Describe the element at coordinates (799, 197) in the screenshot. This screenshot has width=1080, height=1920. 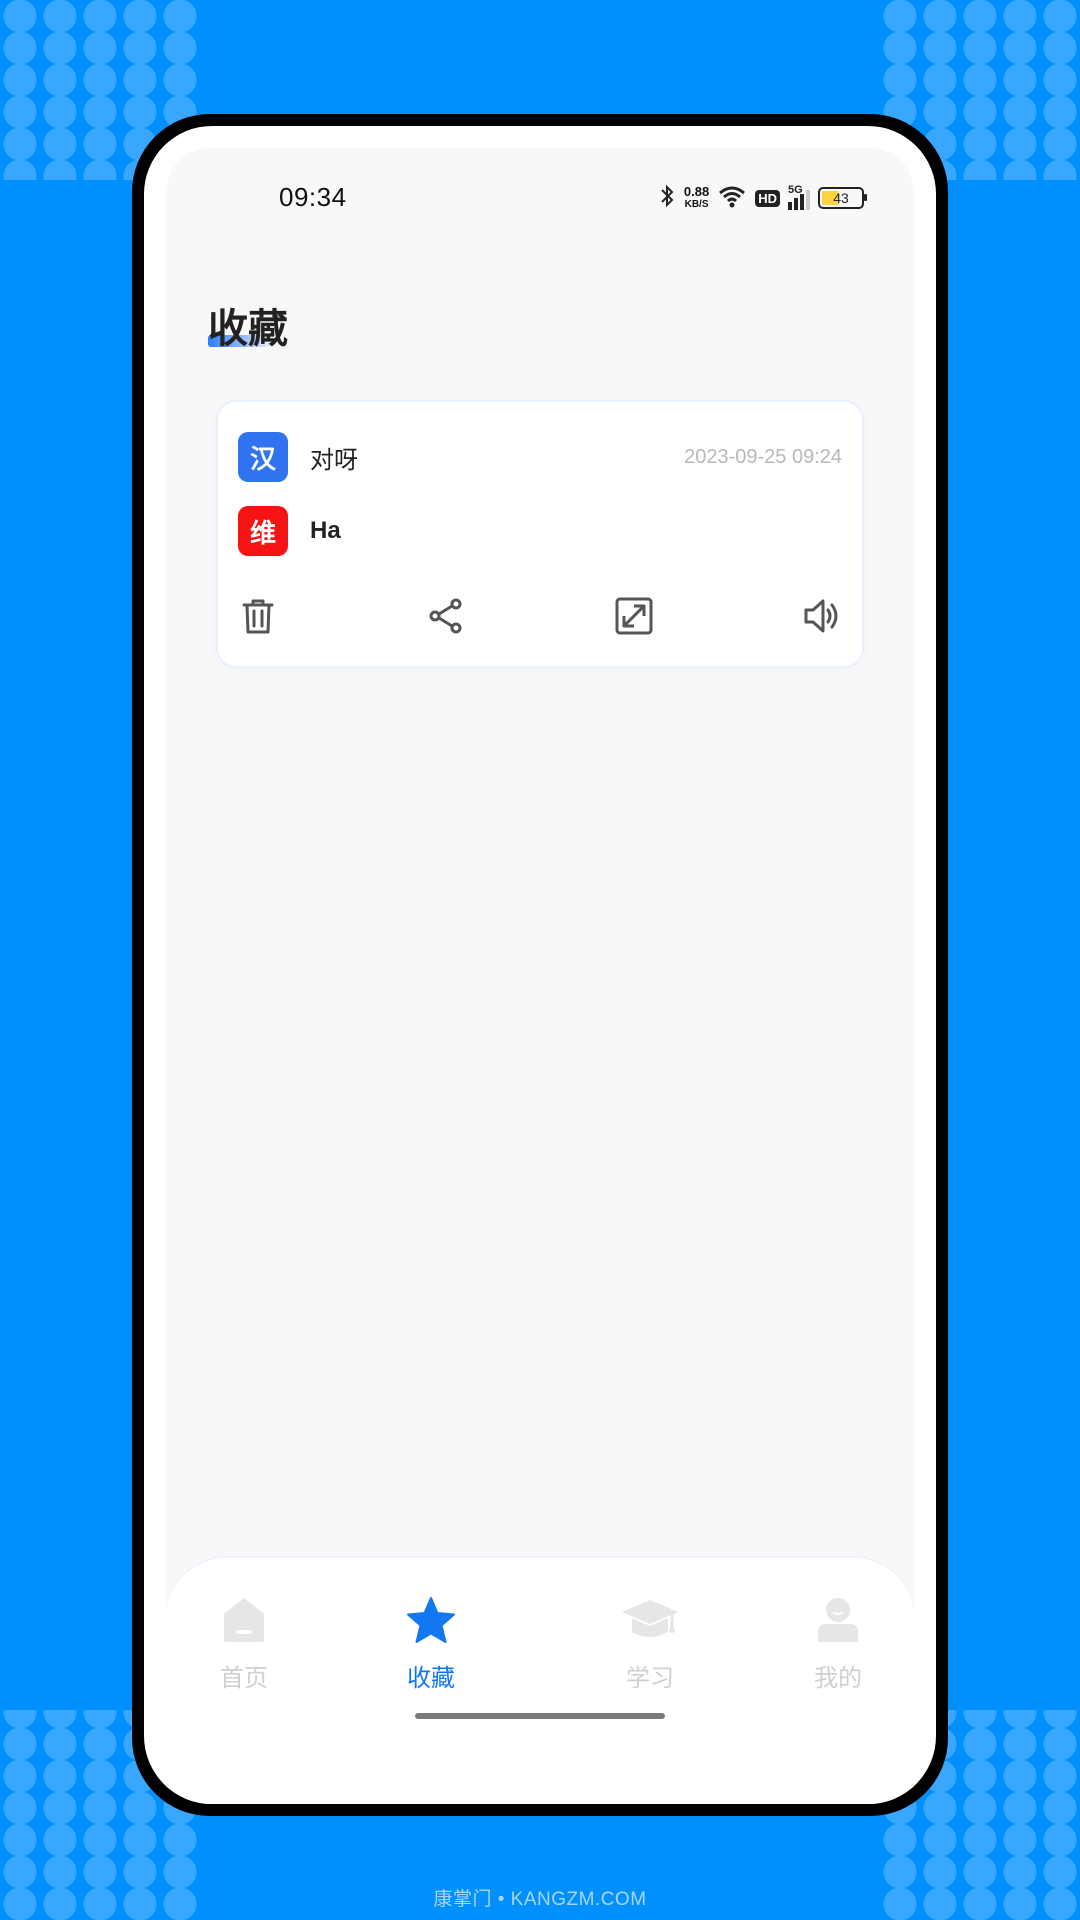
I see `signal-icon: 5G` at that location.